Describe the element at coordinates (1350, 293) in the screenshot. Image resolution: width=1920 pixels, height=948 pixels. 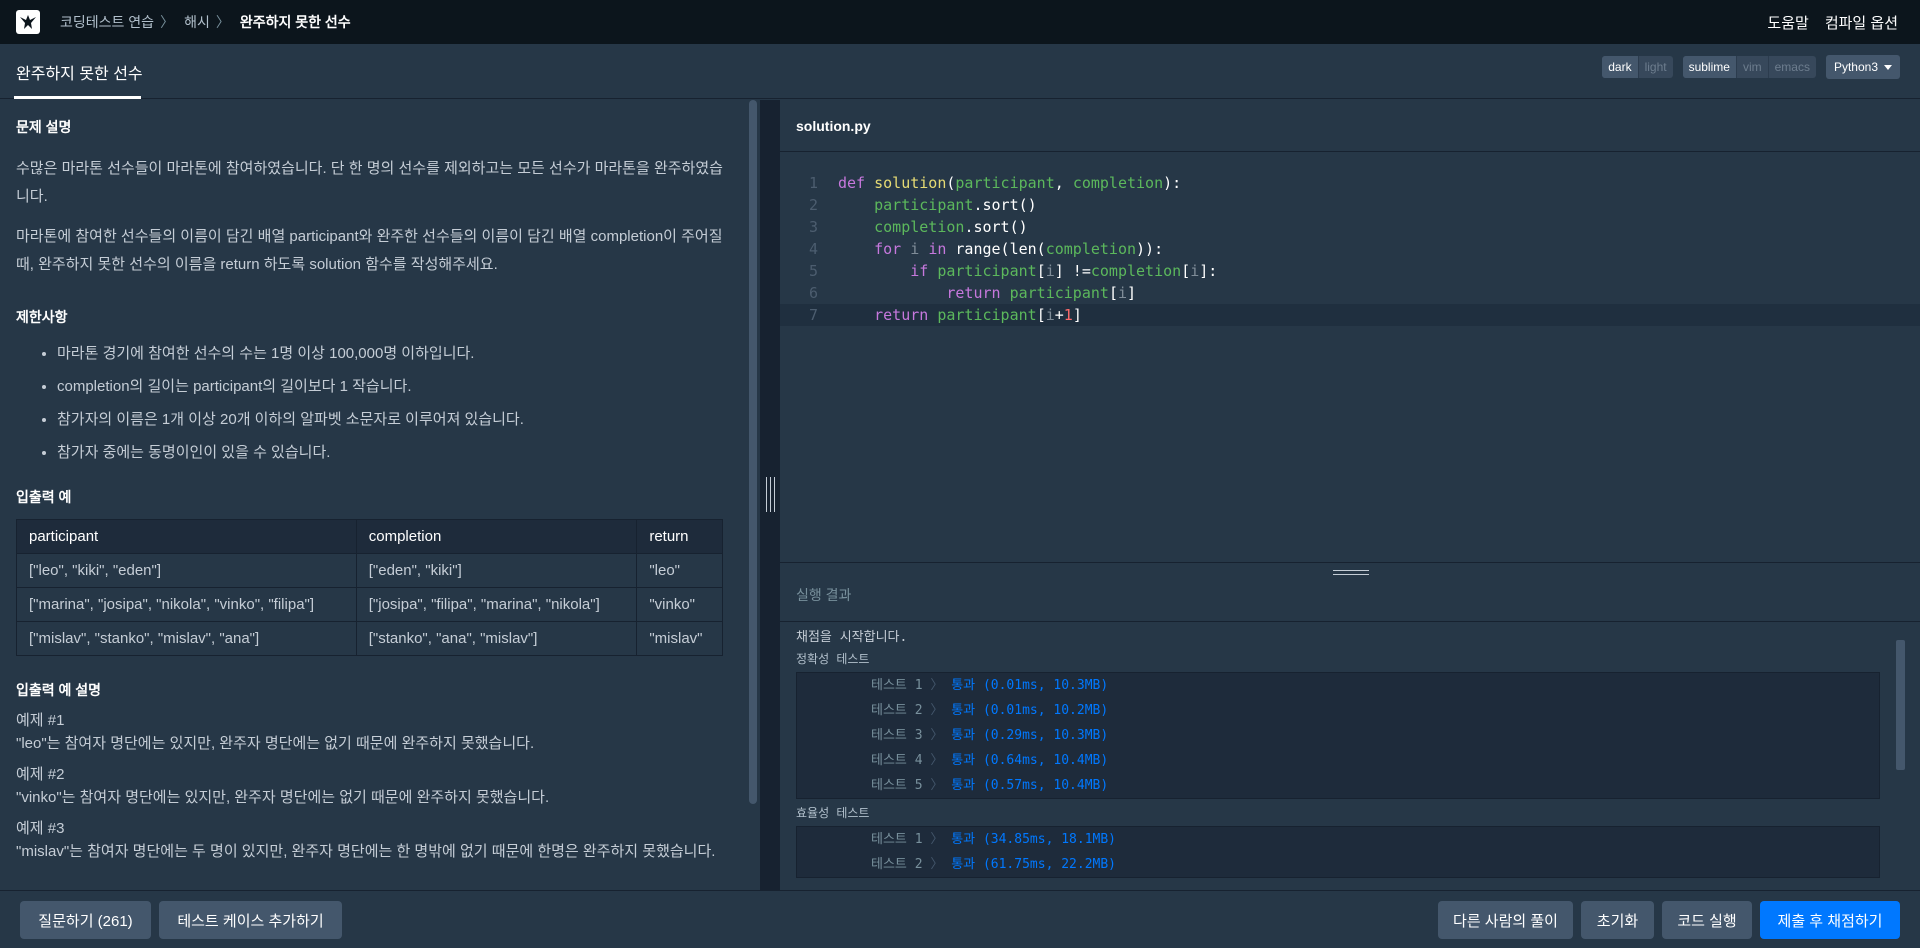
I see `code-line: 6 return participant[i]` at that location.